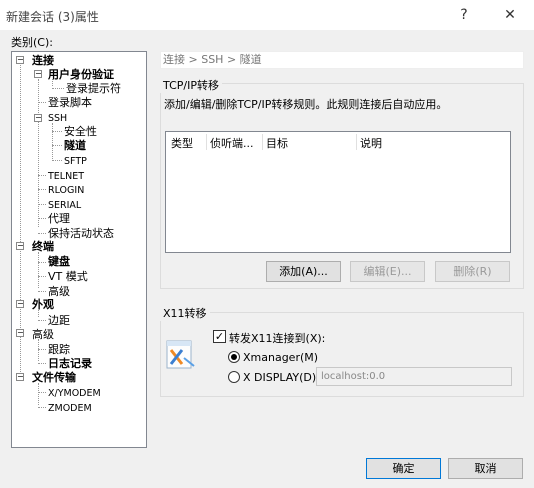 Image resolution: width=534 pixels, height=488 pixels. I want to click on tree-item-xymodem: X/YMODEM, so click(74, 393).